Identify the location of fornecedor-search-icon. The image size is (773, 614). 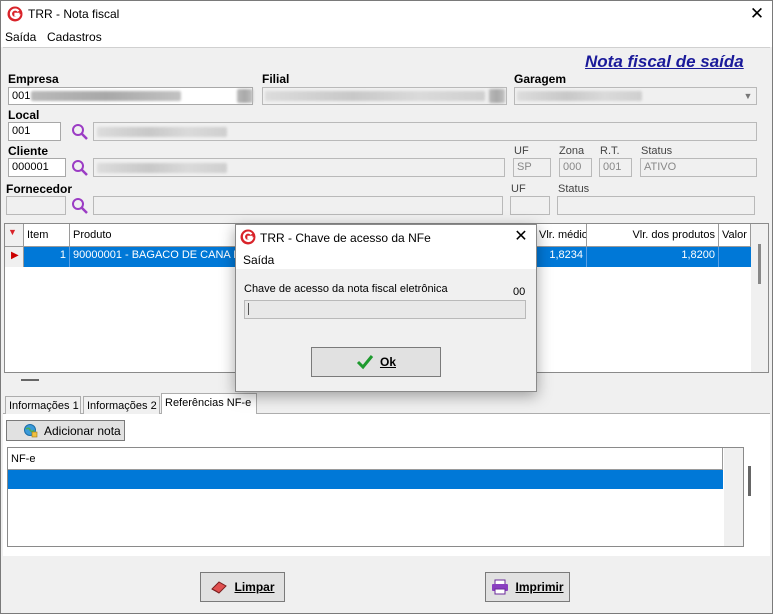
(80, 206).